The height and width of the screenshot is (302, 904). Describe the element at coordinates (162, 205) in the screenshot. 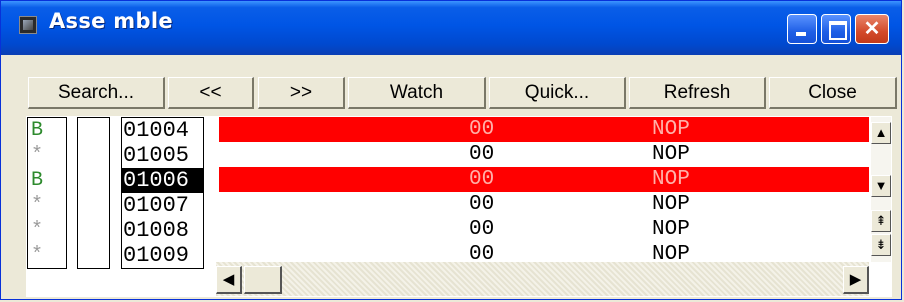

I see `address-cell: 01007` at that location.